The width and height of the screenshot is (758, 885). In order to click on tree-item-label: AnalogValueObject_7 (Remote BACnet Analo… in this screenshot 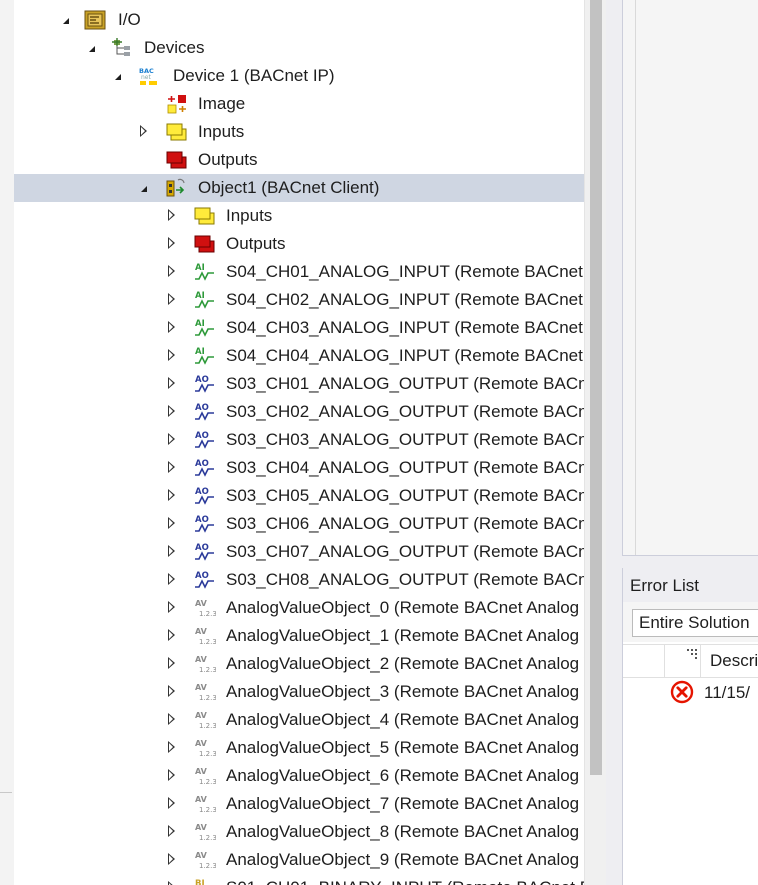, I will do `click(405, 803)`.